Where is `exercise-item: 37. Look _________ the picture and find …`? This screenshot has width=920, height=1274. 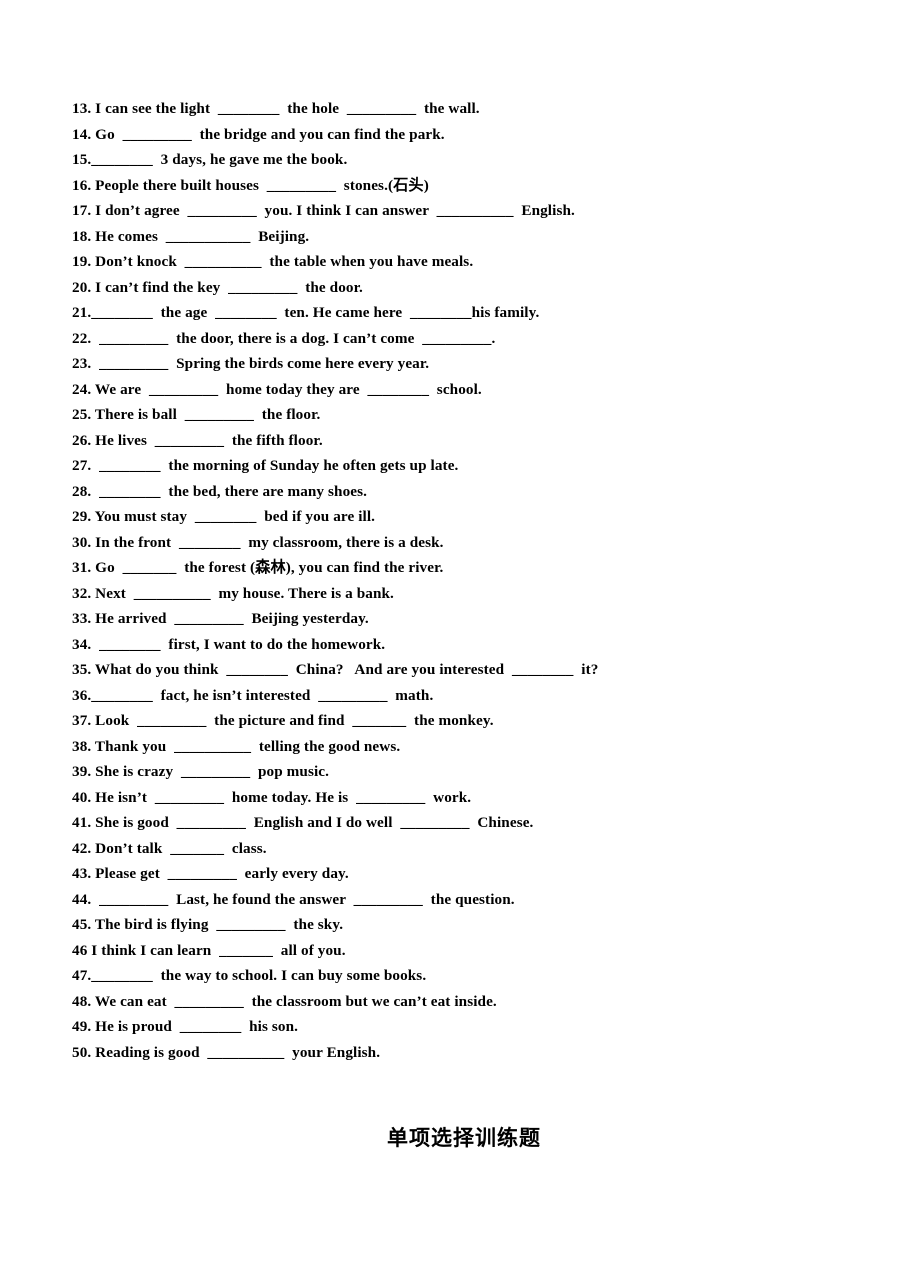 exercise-item: 37. Look _________ the picture and find … is located at coordinates (283, 720).